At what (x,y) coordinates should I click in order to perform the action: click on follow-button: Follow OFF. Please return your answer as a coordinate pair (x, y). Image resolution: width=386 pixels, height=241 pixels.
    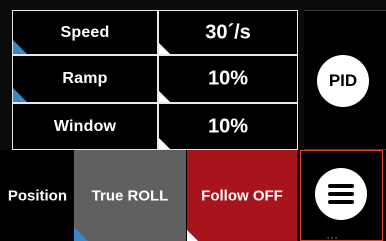
    Looking at the image, I should click on (242, 195).